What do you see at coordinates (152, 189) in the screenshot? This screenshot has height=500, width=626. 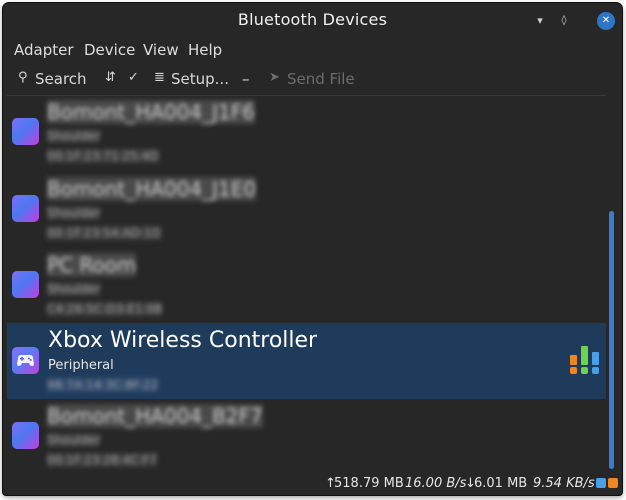 I see `device-name: Bomont_HA004_J1E0` at bounding box center [152, 189].